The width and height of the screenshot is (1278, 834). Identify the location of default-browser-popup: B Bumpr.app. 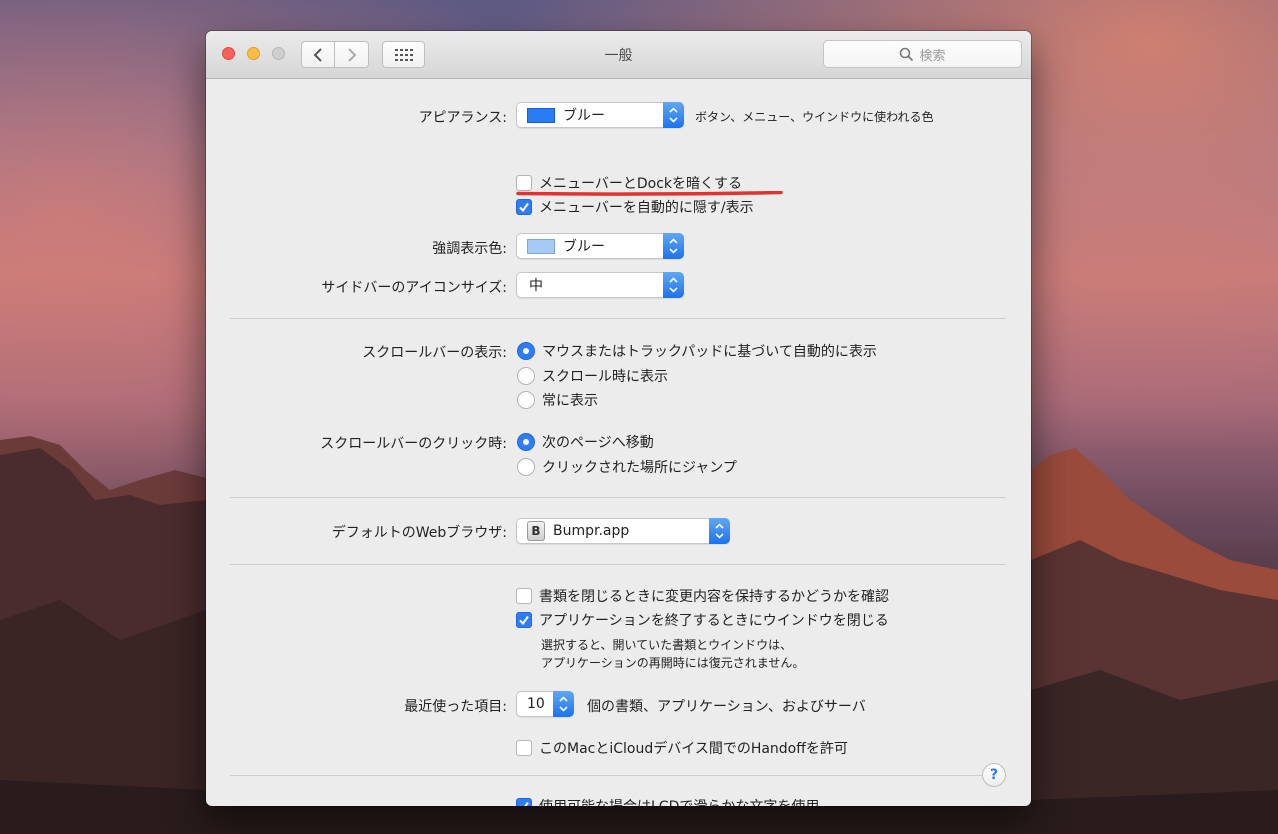
(623, 531).